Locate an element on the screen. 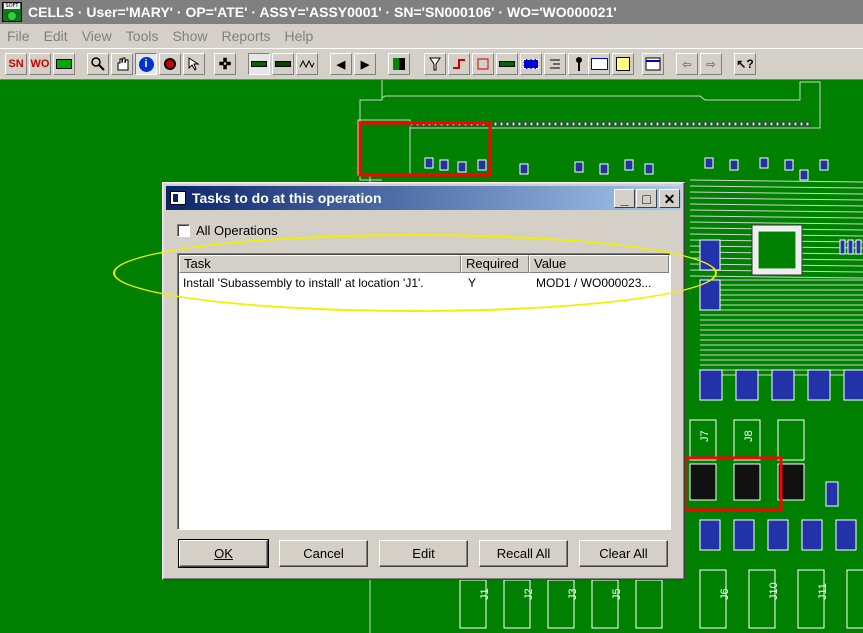 Image resolution: width=863 pixels, height=633 pixels. all-operations-row: All Operations is located at coordinates (227, 230).